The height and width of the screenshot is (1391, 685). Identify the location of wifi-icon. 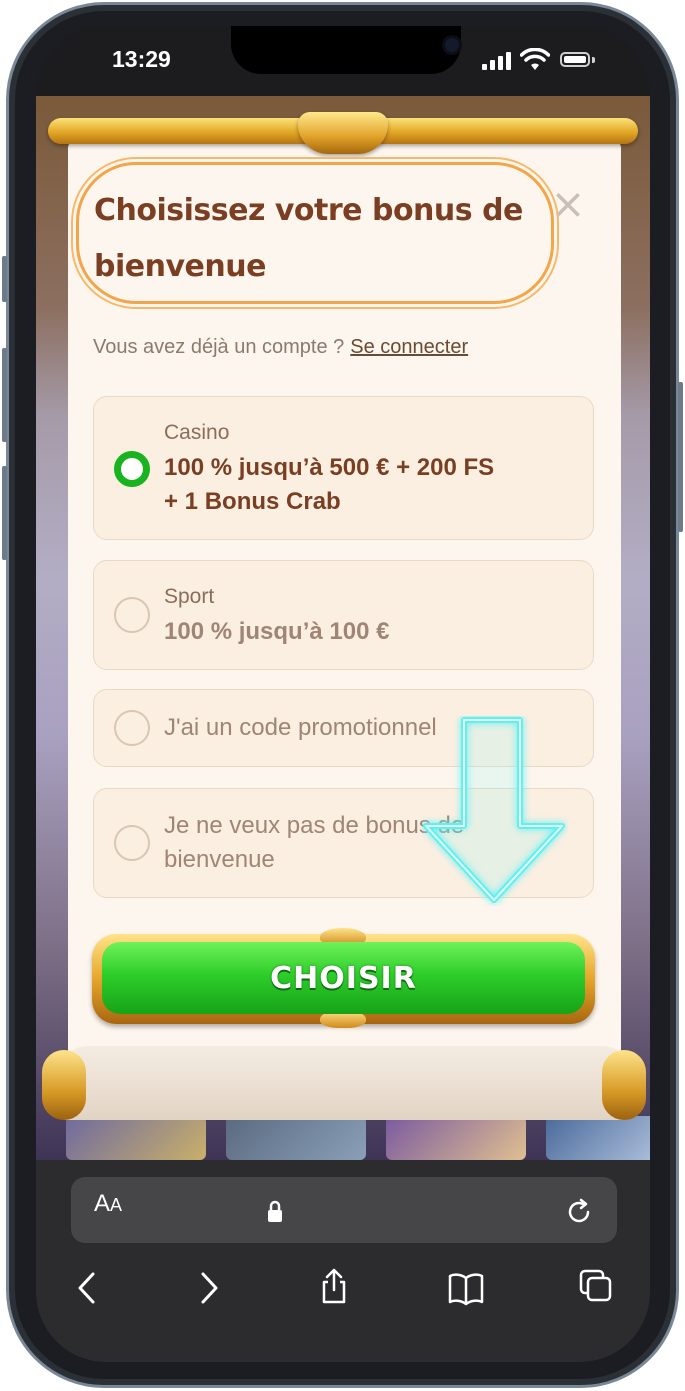
(535, 59).